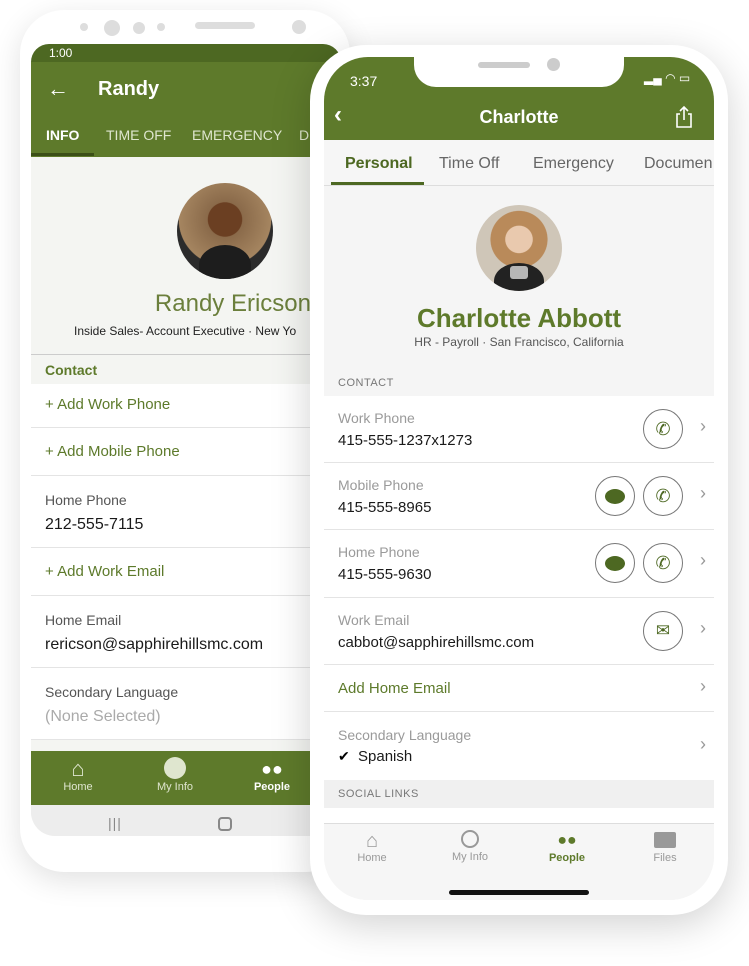  I want to click on home-button-icon, so click(225, 824).